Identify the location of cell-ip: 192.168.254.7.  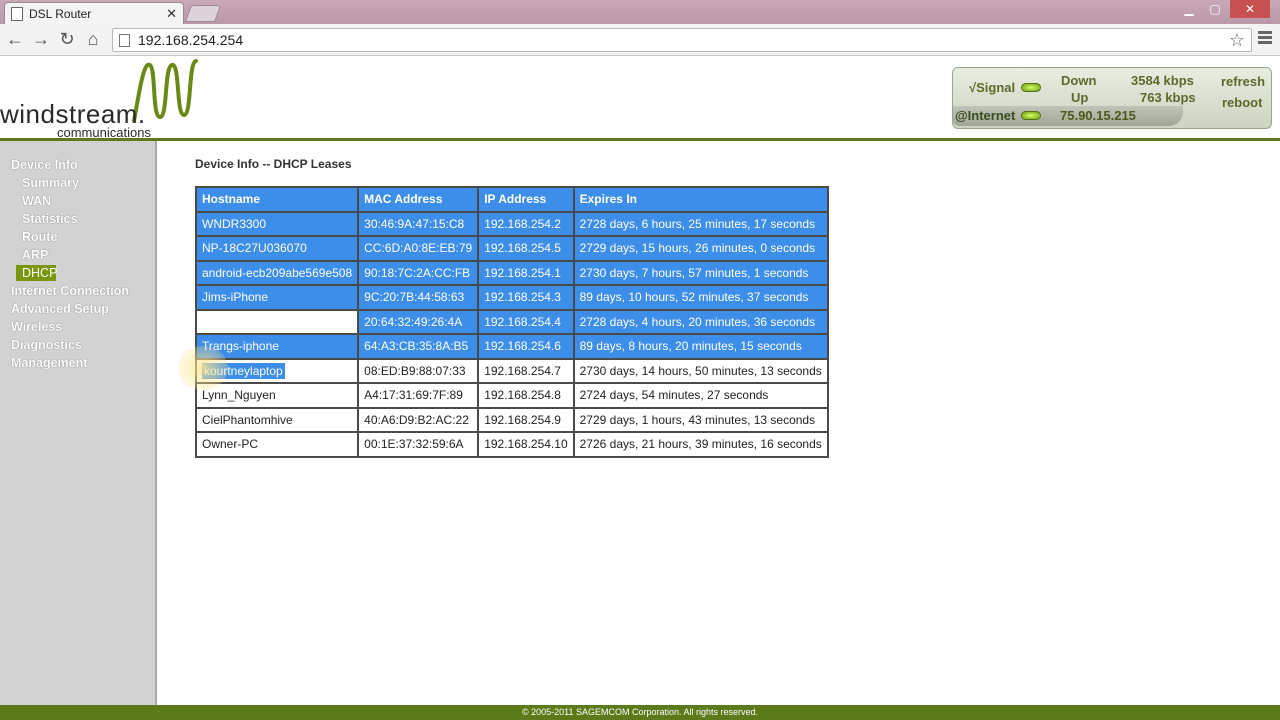
(526, 370).